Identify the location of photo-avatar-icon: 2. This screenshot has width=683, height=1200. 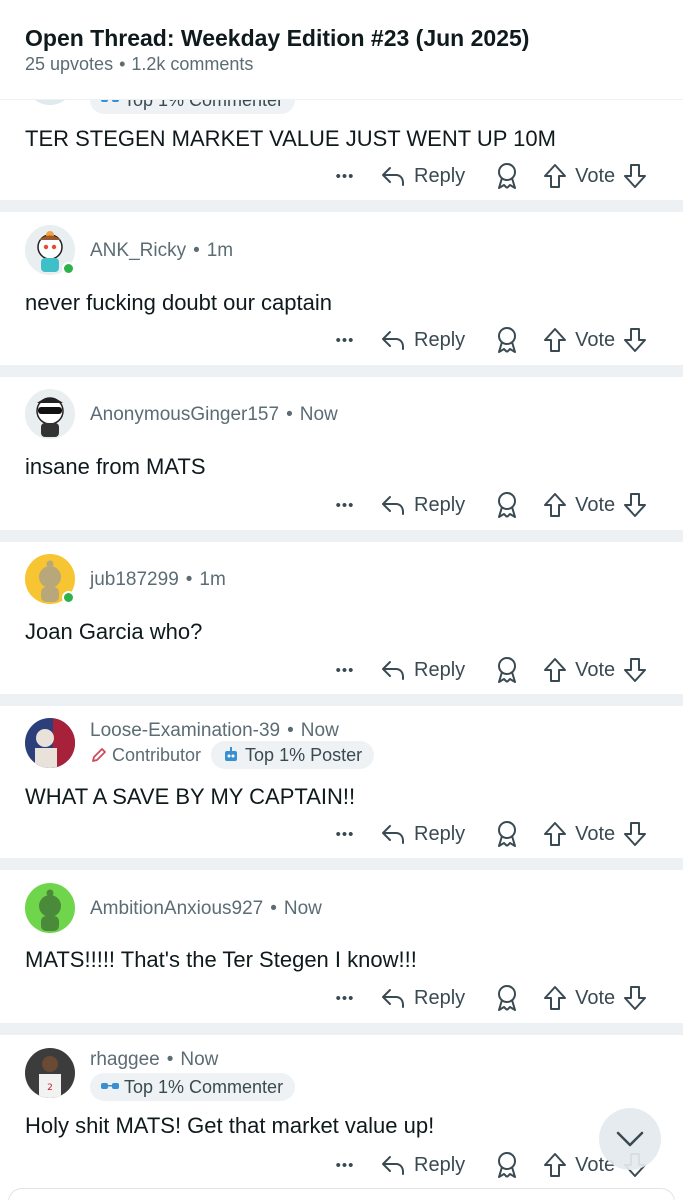
(50, 1073).